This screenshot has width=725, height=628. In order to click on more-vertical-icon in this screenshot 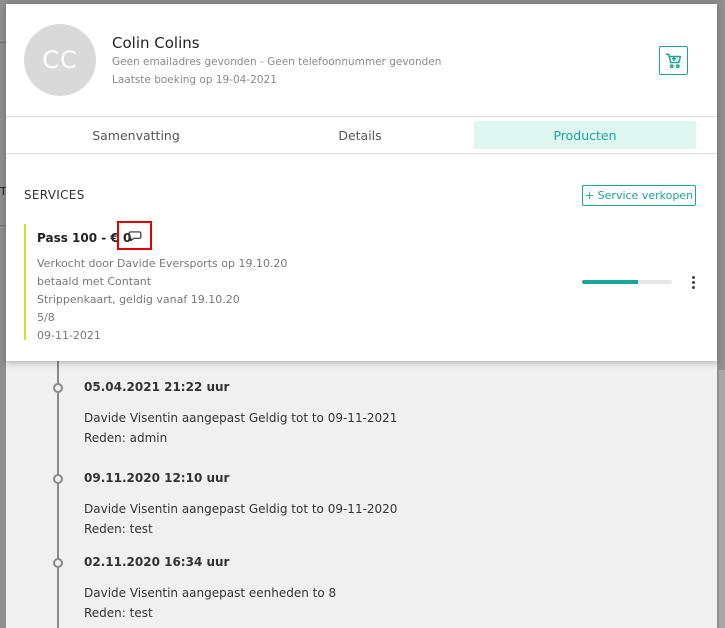, I will do `click(693, 283)`.